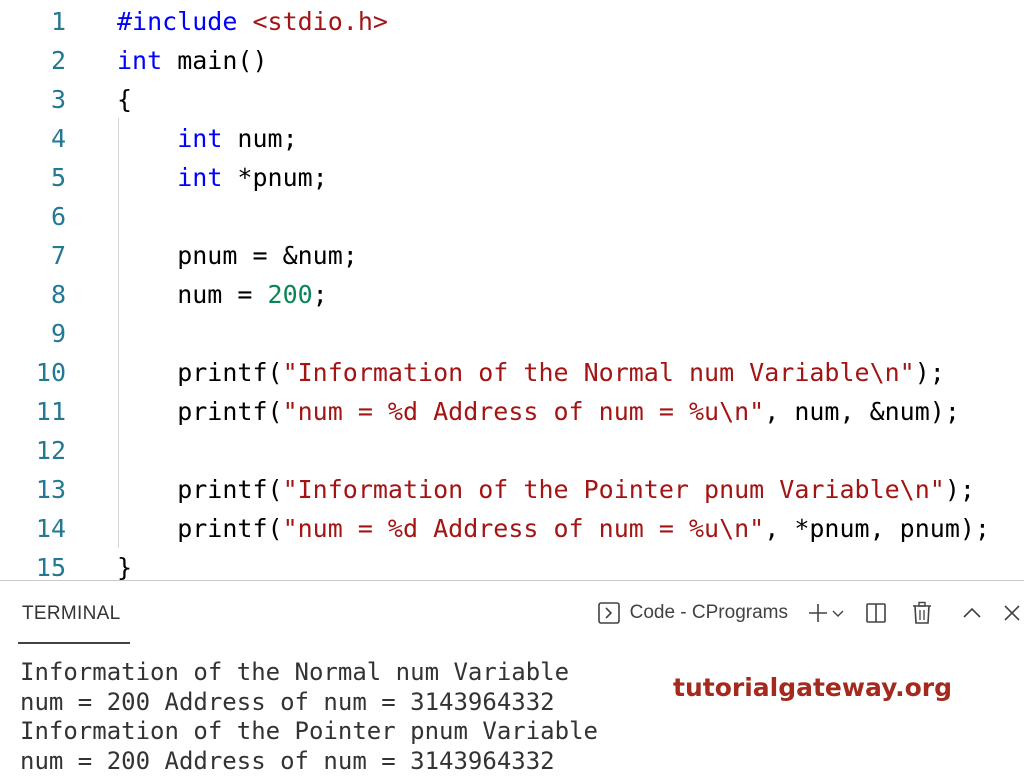 The width and height of the screenshot is (1024, 777). What do you see at coordinates (972, 613) in the screenshot?
I see `chevron-up-icon` at bounding box center [972, 613].